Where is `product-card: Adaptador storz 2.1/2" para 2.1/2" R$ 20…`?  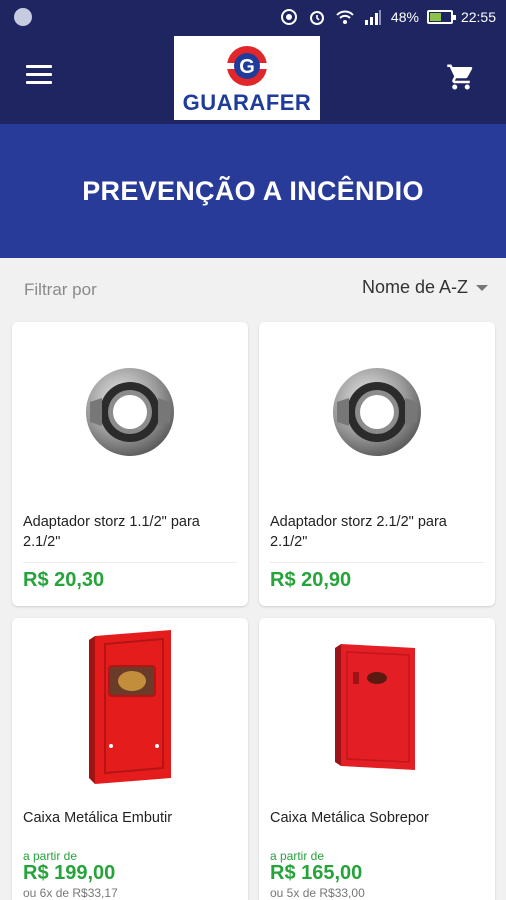
product-card: Adaptador storz 2.1/2" para 2.1/2" R$ 20… is located at coordinates (377, 464).